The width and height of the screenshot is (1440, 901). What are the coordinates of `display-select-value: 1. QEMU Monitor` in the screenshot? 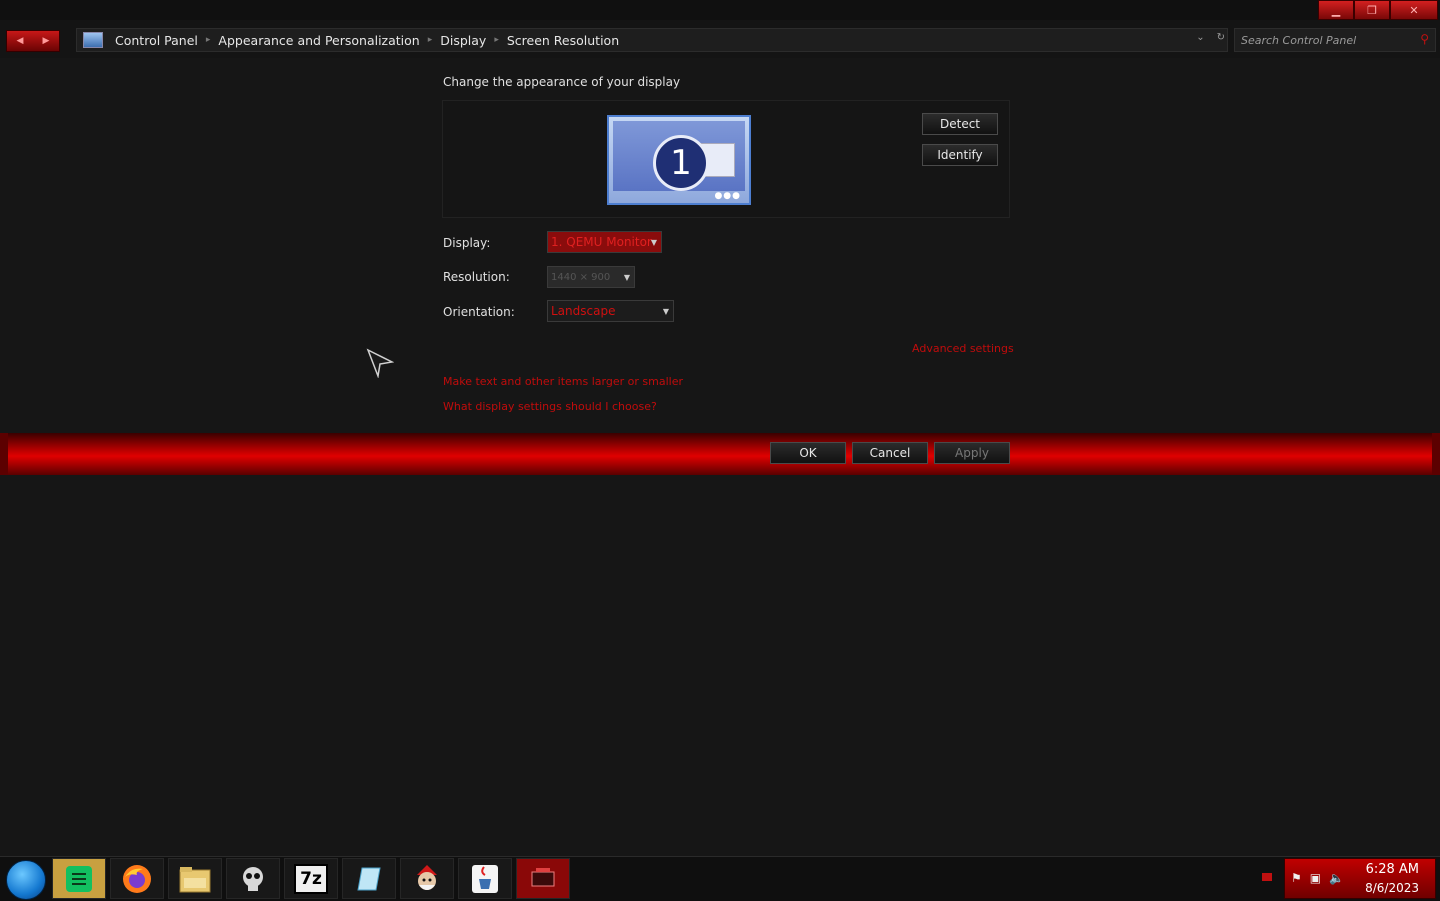 It's located at (601, 242).